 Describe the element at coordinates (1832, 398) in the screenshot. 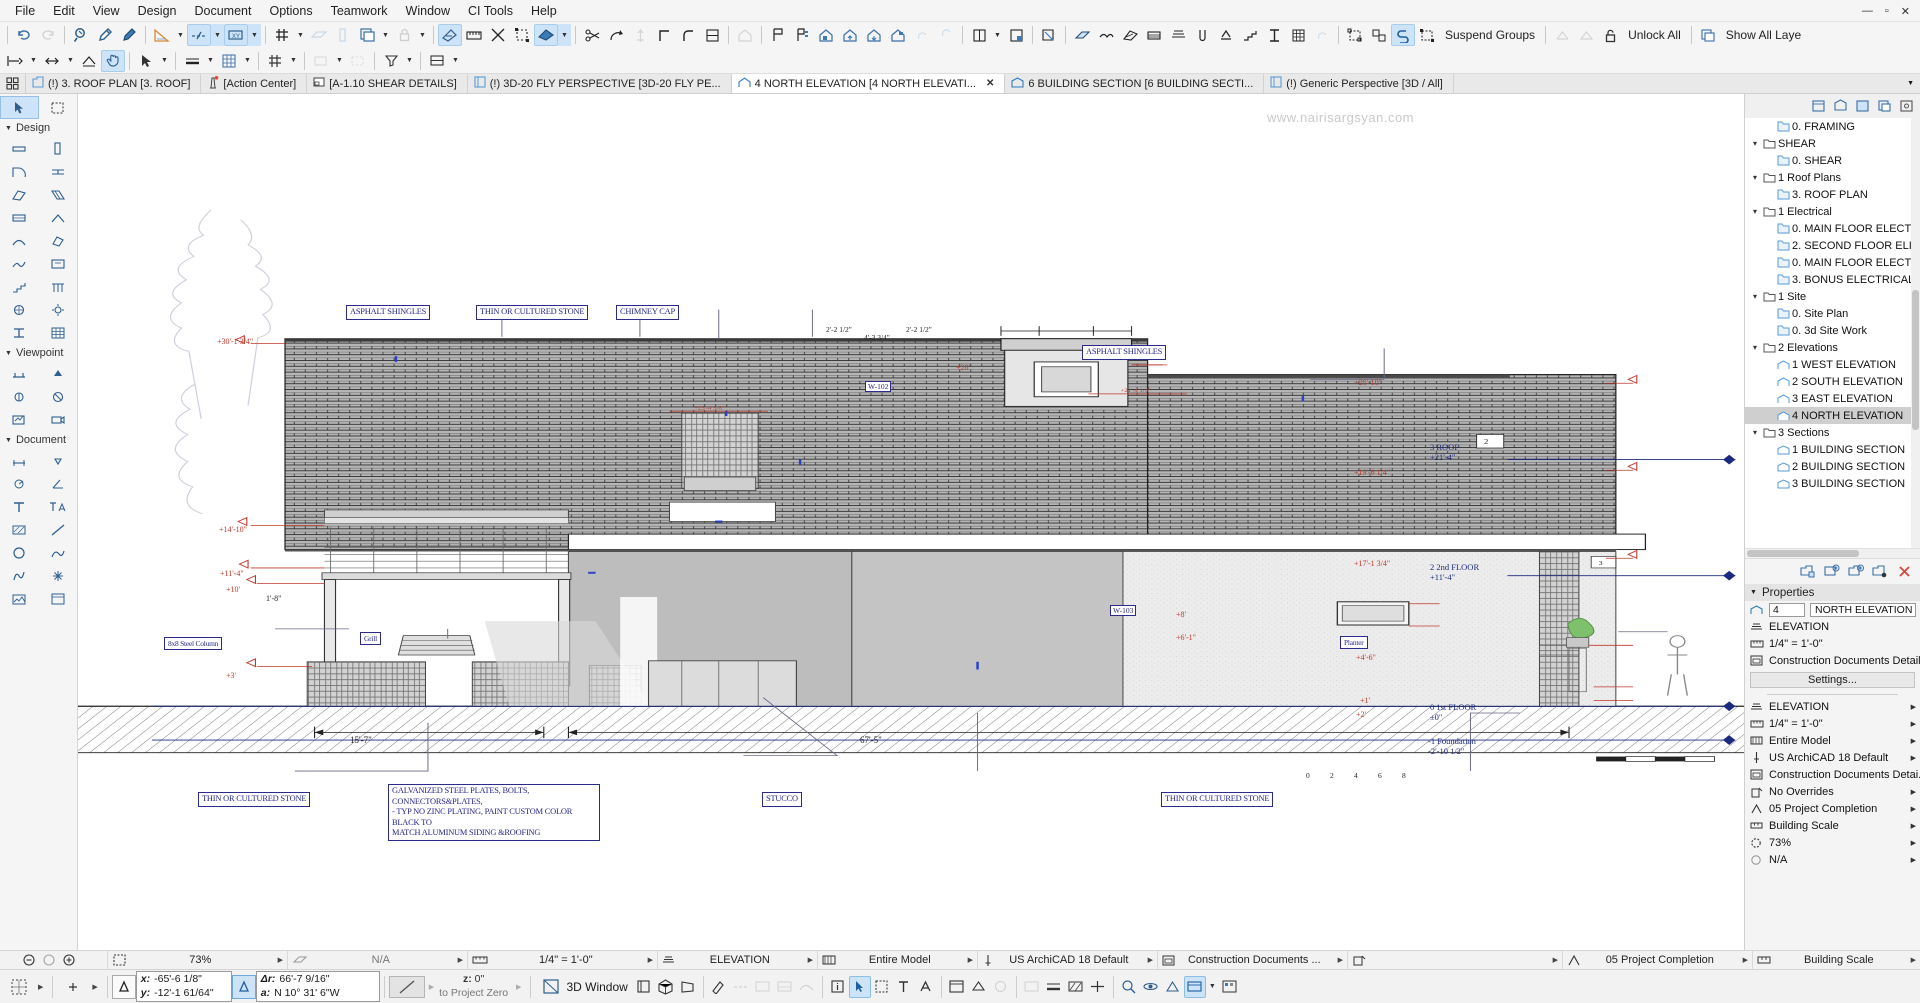

I see `tree-item-3-east-elevation: 3 EAST ELEVATION` at that location.